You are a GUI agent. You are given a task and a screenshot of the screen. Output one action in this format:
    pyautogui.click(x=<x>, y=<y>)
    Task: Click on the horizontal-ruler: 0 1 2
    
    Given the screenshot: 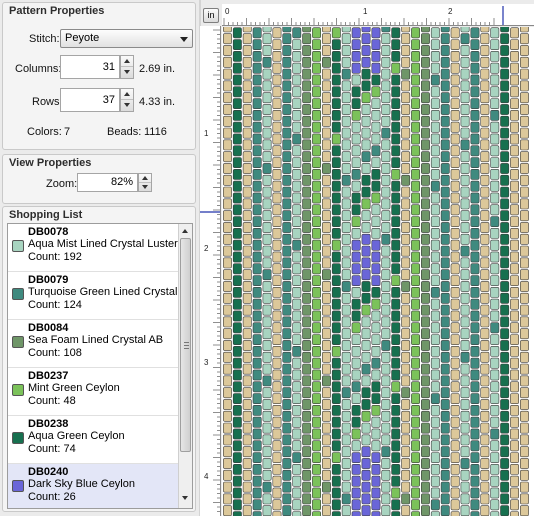 What is the action you would take?
    pyautogui.click(x=378, y=15)
    